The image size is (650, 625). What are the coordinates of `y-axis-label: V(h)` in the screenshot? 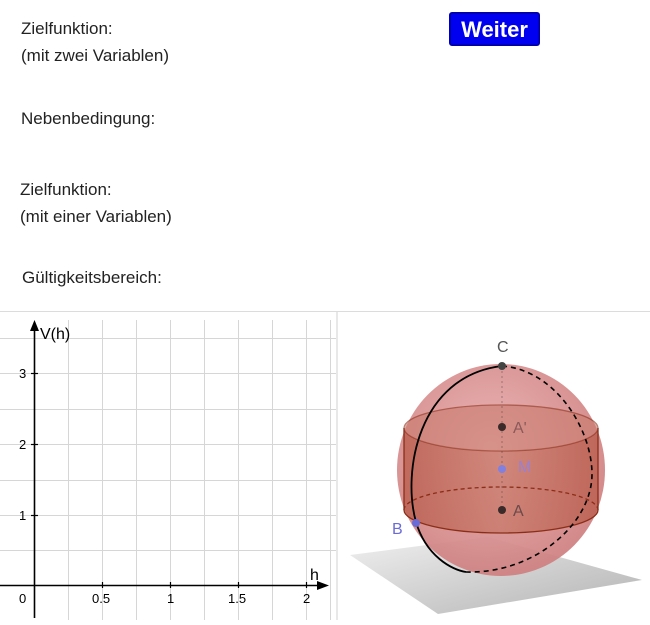 It's located at (55, 334).